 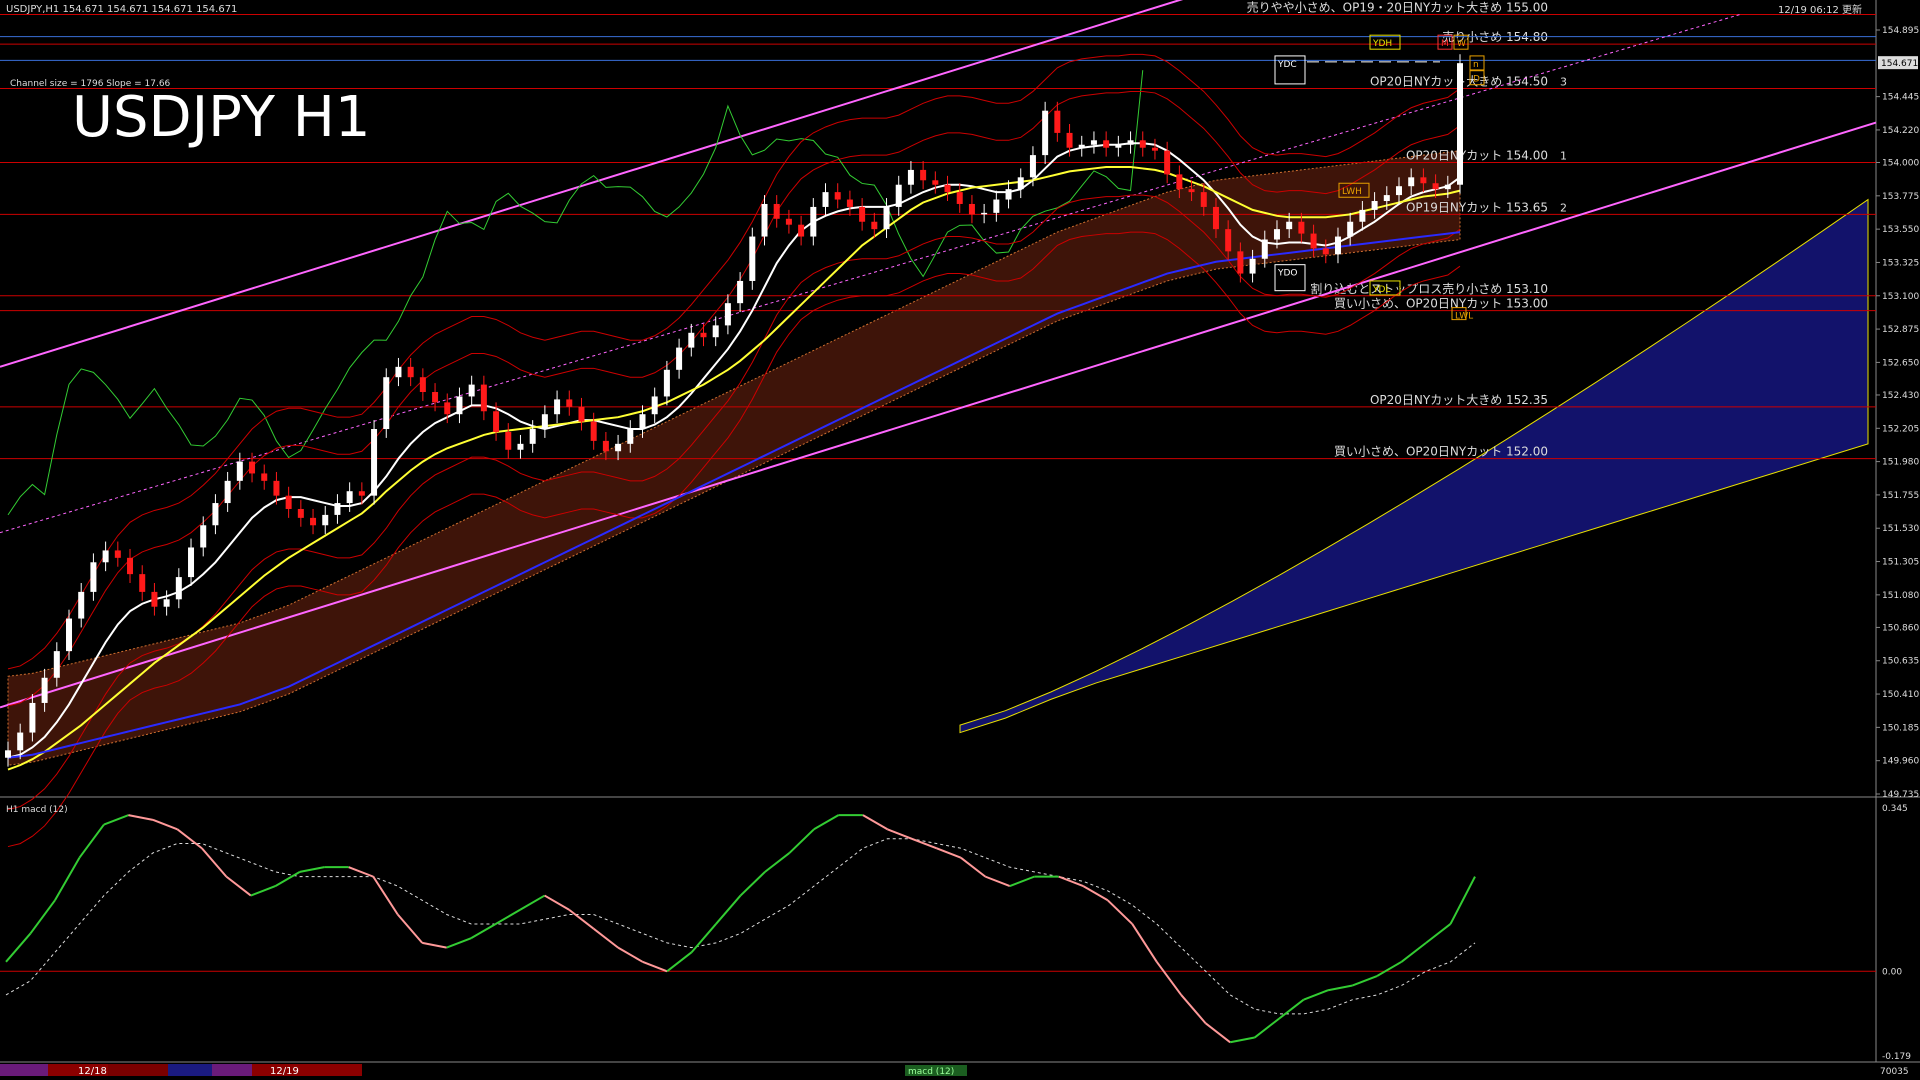 I want to click on price-tick-label: 152.650, so click(x=1900, y=363).